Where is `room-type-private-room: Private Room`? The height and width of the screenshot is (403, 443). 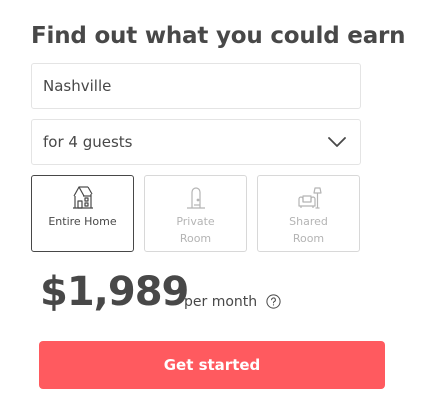 room-type-private-room: Private Room is located at coordinates (195, 213).